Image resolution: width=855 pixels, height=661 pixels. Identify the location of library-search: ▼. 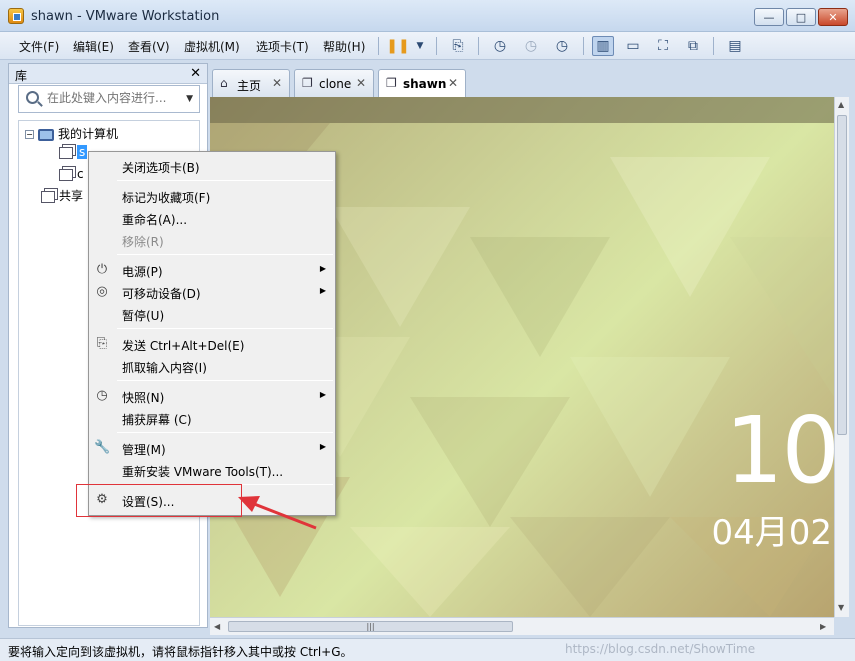
(109, 99).